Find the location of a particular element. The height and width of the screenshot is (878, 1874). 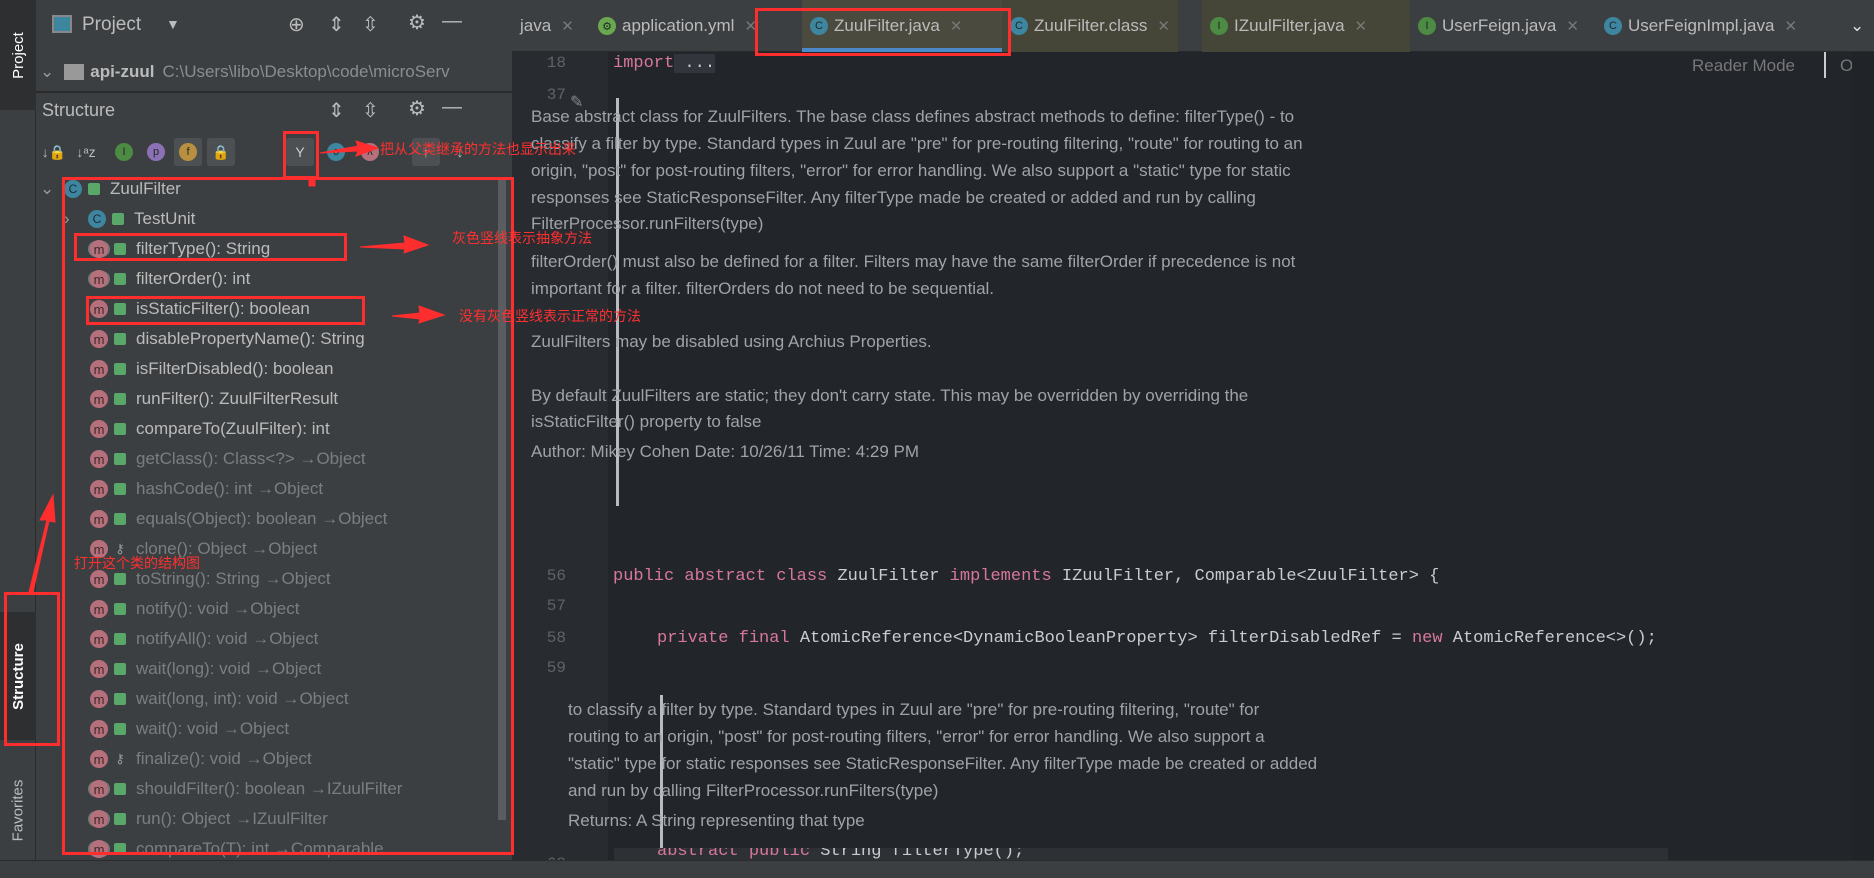

annotation-show-inherited: 把从父类继承的方法也显示出来 is located at coordinates (478, 149).